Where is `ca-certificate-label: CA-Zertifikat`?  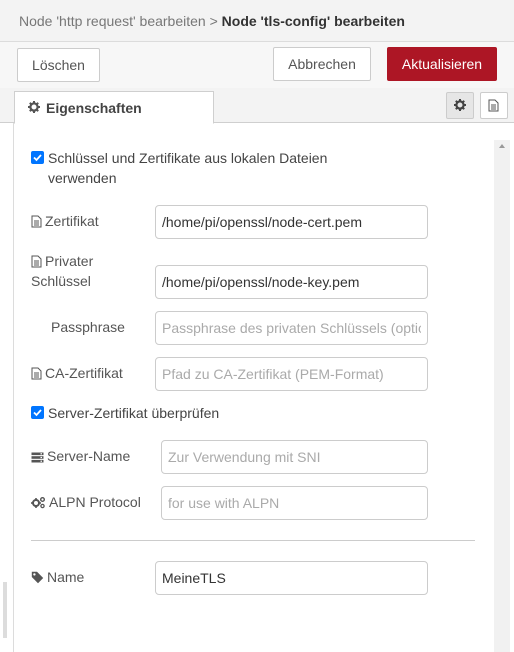
ca-certificate-label: CA-Zertifikat is located at coordinates (77, 373).